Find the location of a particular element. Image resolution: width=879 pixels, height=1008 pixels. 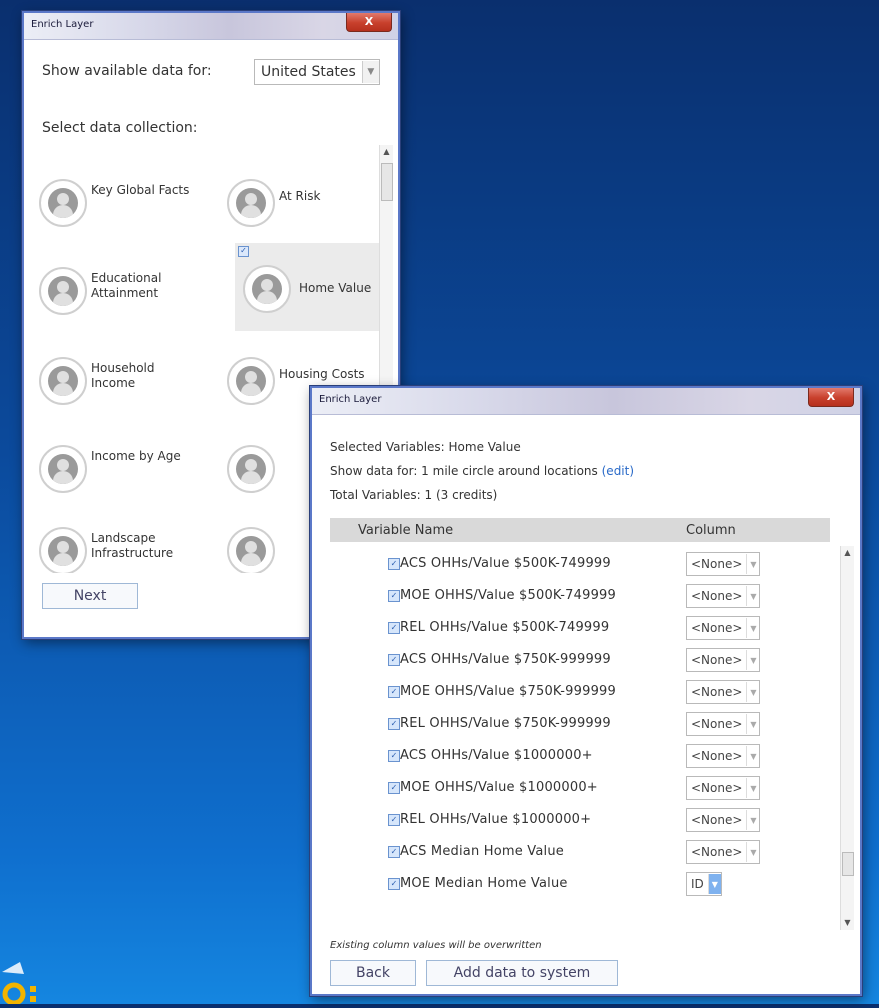

column-header: Column is located at coordinates (711, 530).